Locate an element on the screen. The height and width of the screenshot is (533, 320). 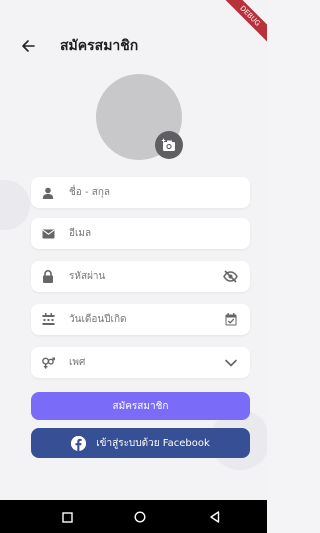
app-bar: สมัครสมาชิก is located at coordinates (133, 46).